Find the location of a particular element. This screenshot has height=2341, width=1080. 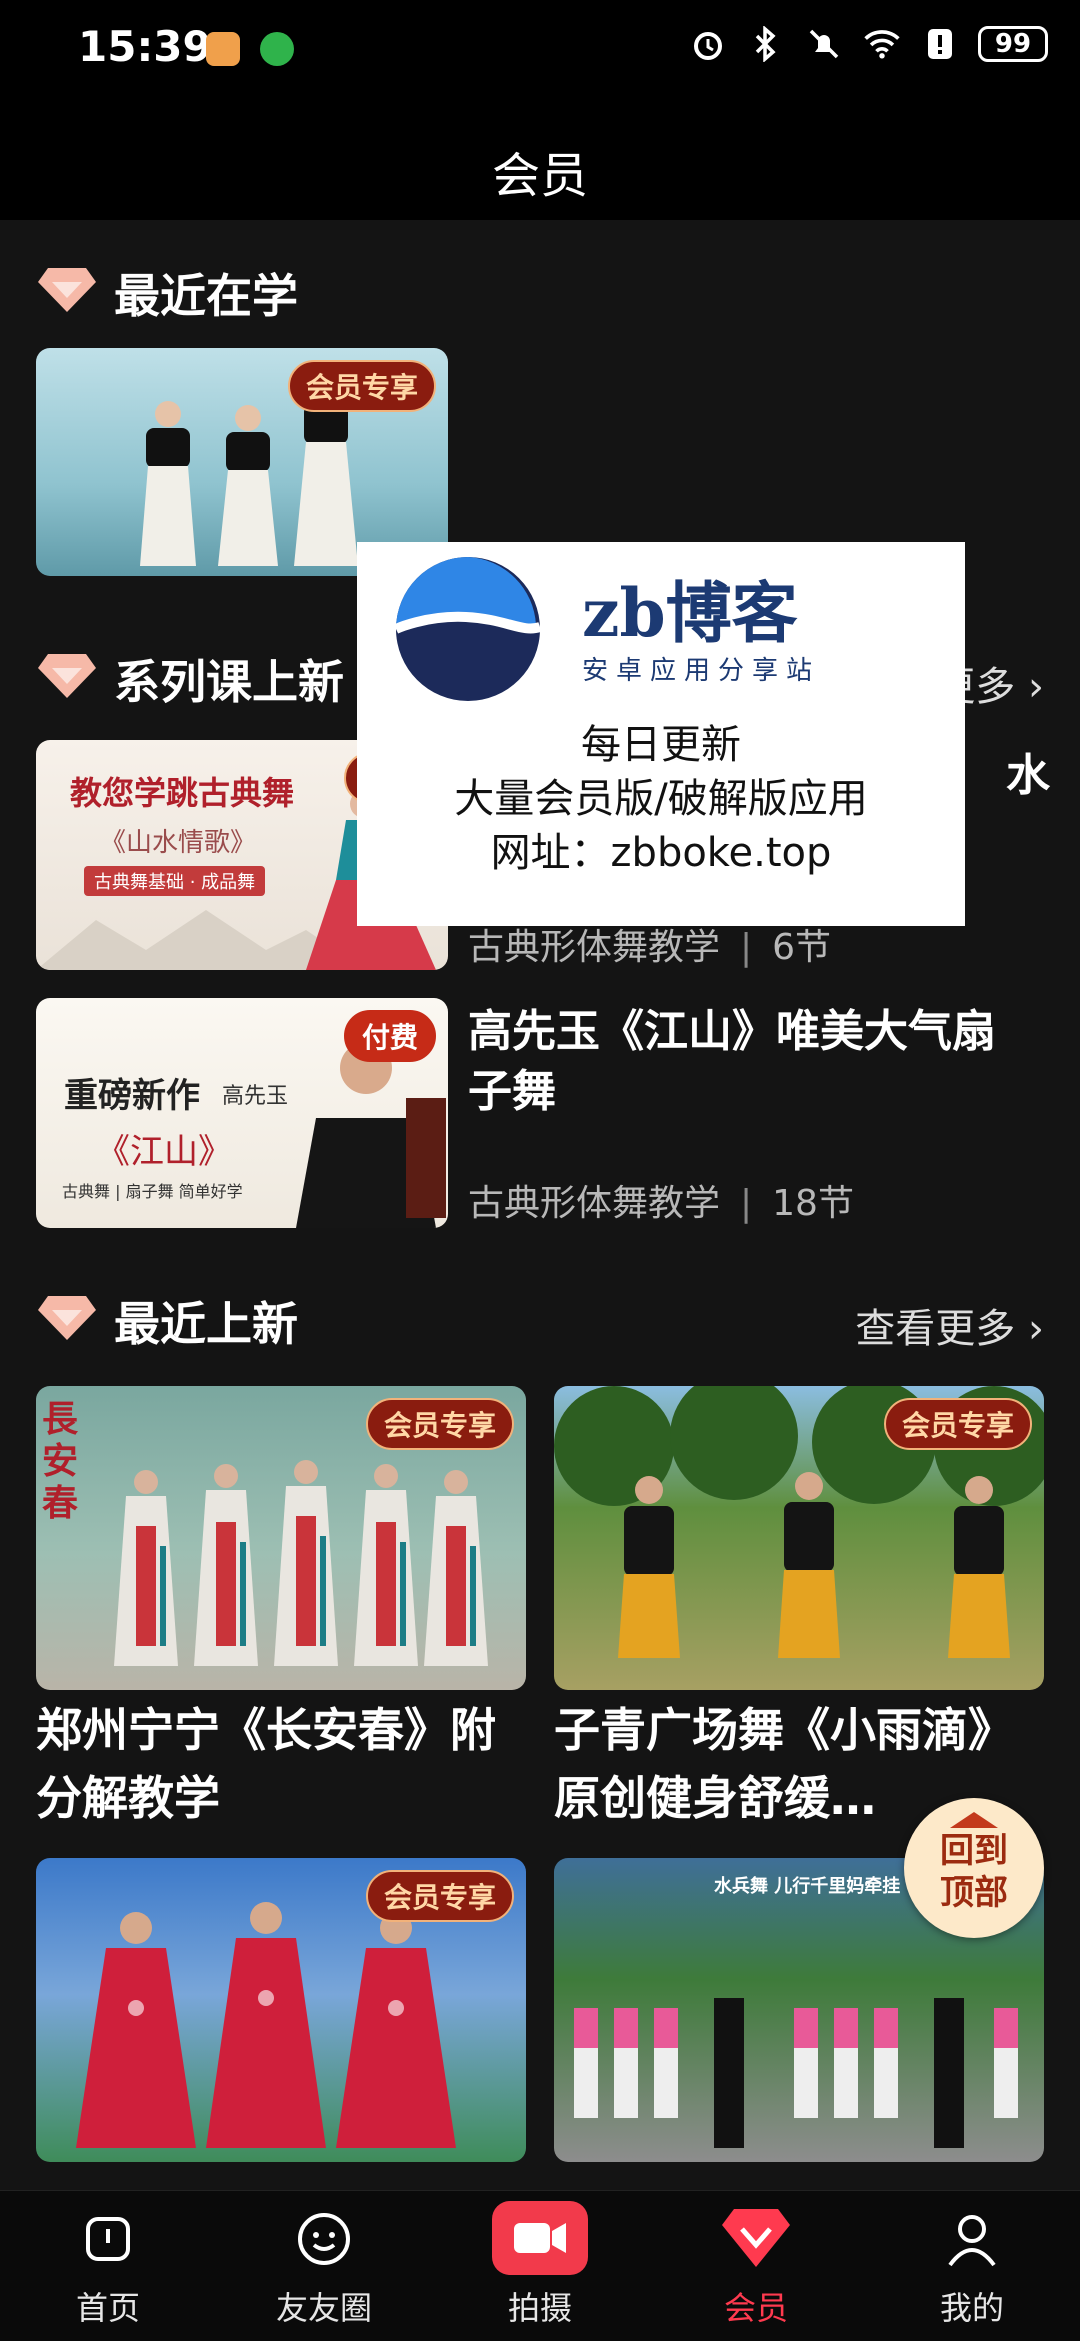

alarm-icon is located at coordinates (708, 44).